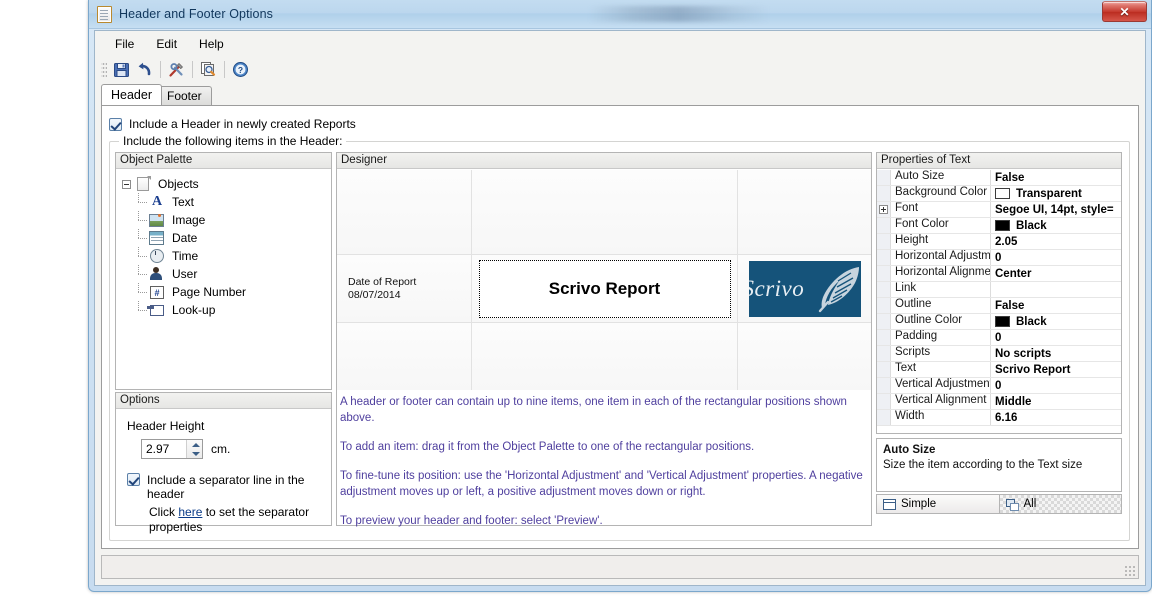 This screenshot has width=1152, height=597. What do you see at coordinates (104, 69) in the screenshot?
I see `toolbar-grip` at bounding box center [104, 69].